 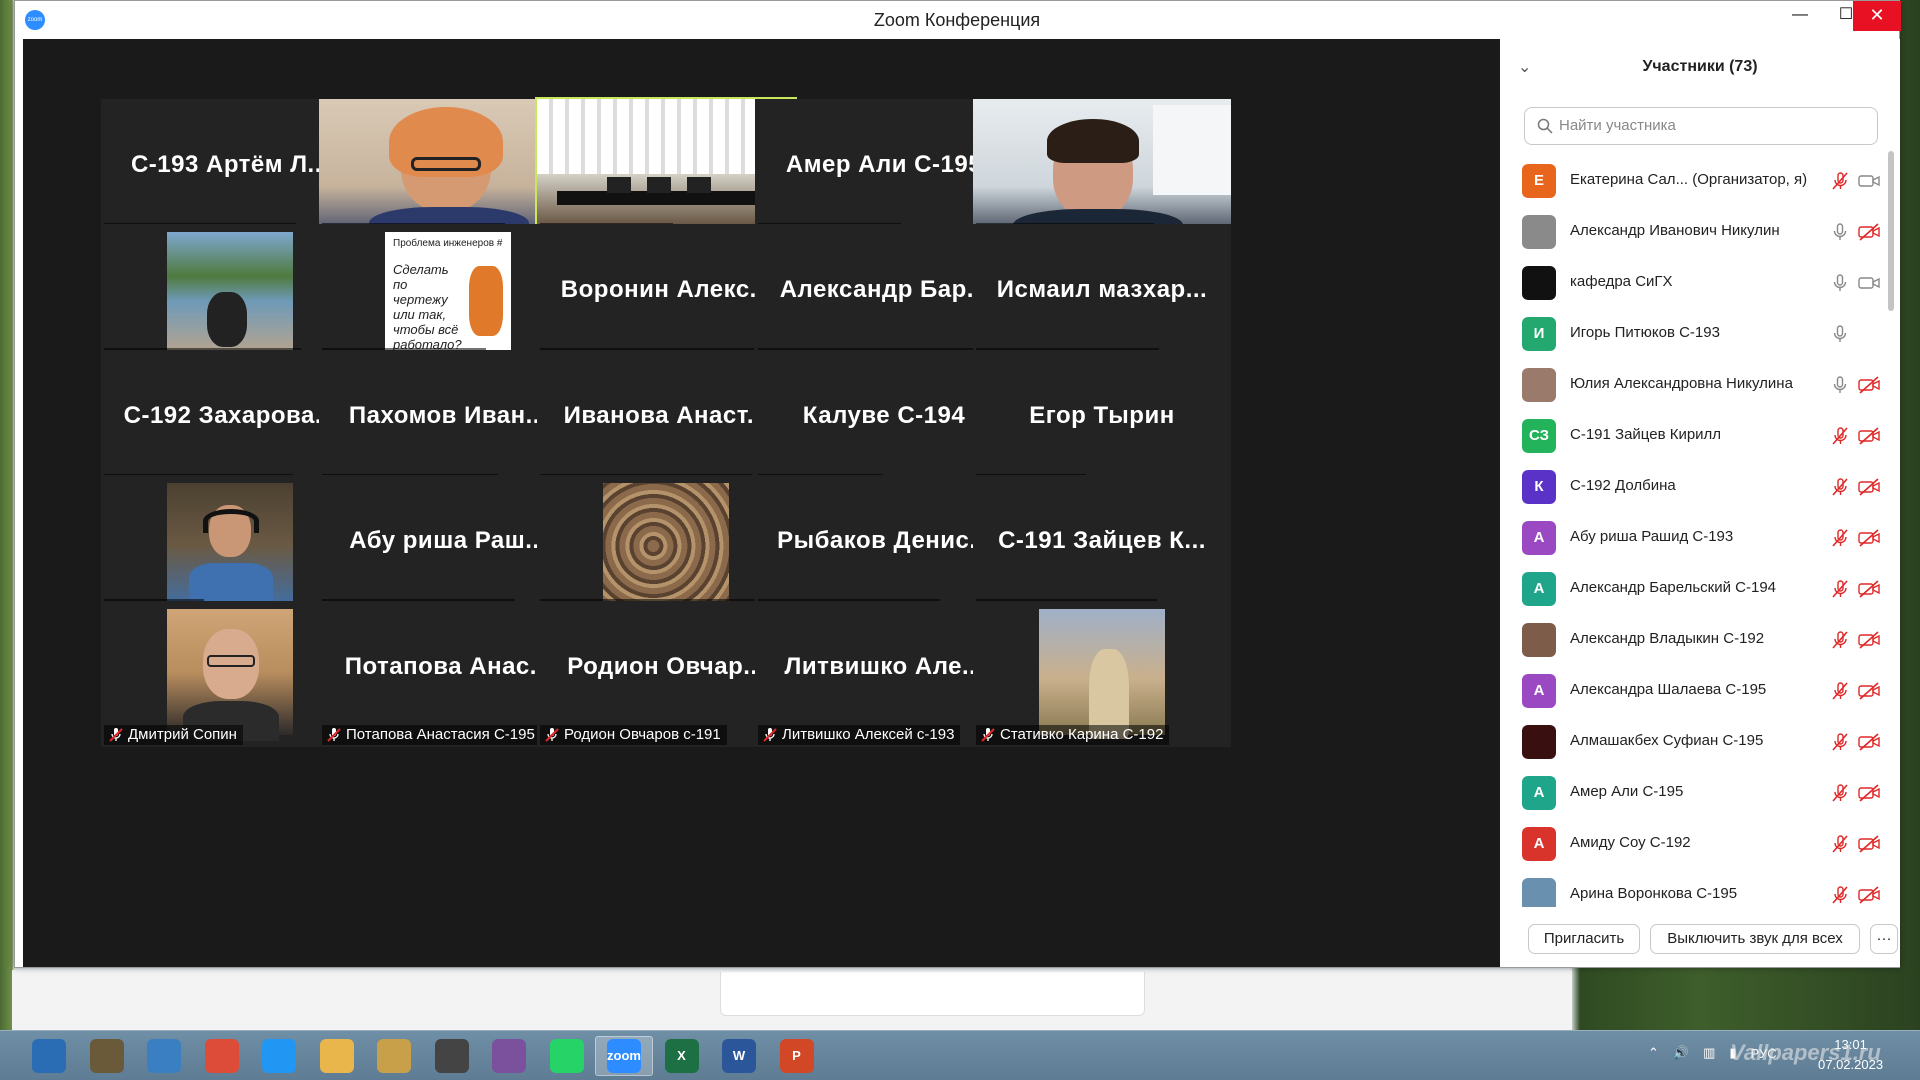 What do you see at coordinates (1627, 791) in the screenshot?
I see `participant-name: Амер Али С-195` at bounding box center [1627, 791].